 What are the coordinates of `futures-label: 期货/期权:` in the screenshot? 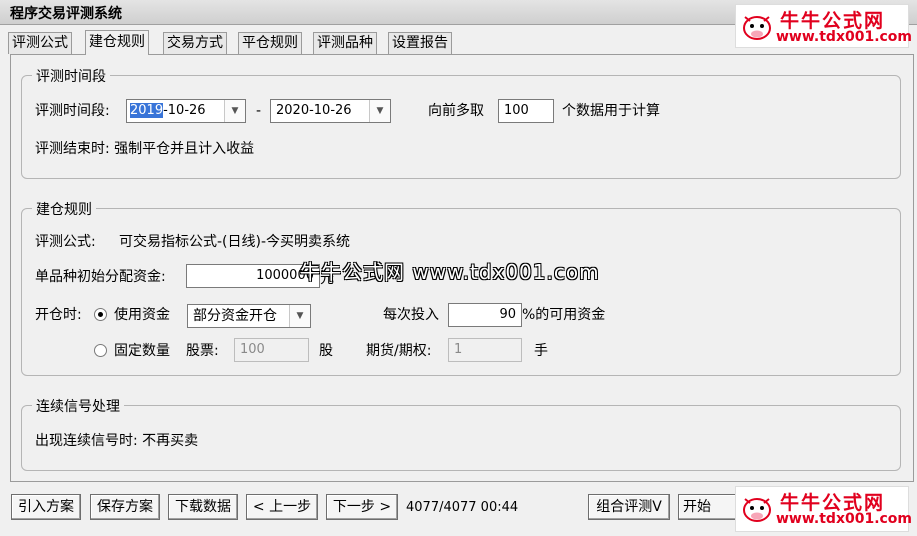 It's located at (399, 351).